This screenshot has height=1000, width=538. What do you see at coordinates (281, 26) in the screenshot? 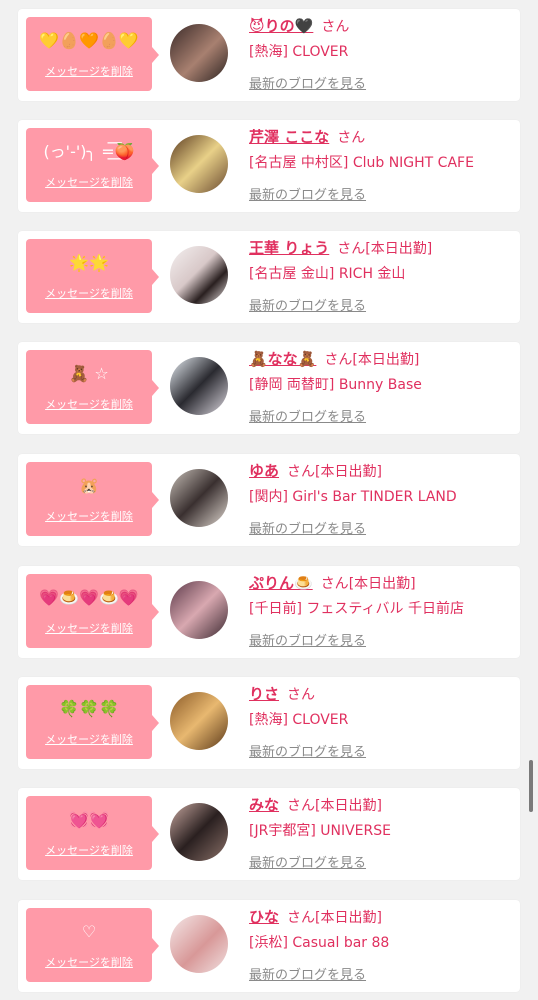
I see `girl-name-link: 😈りの🖤` at bounding box center [281, 26].